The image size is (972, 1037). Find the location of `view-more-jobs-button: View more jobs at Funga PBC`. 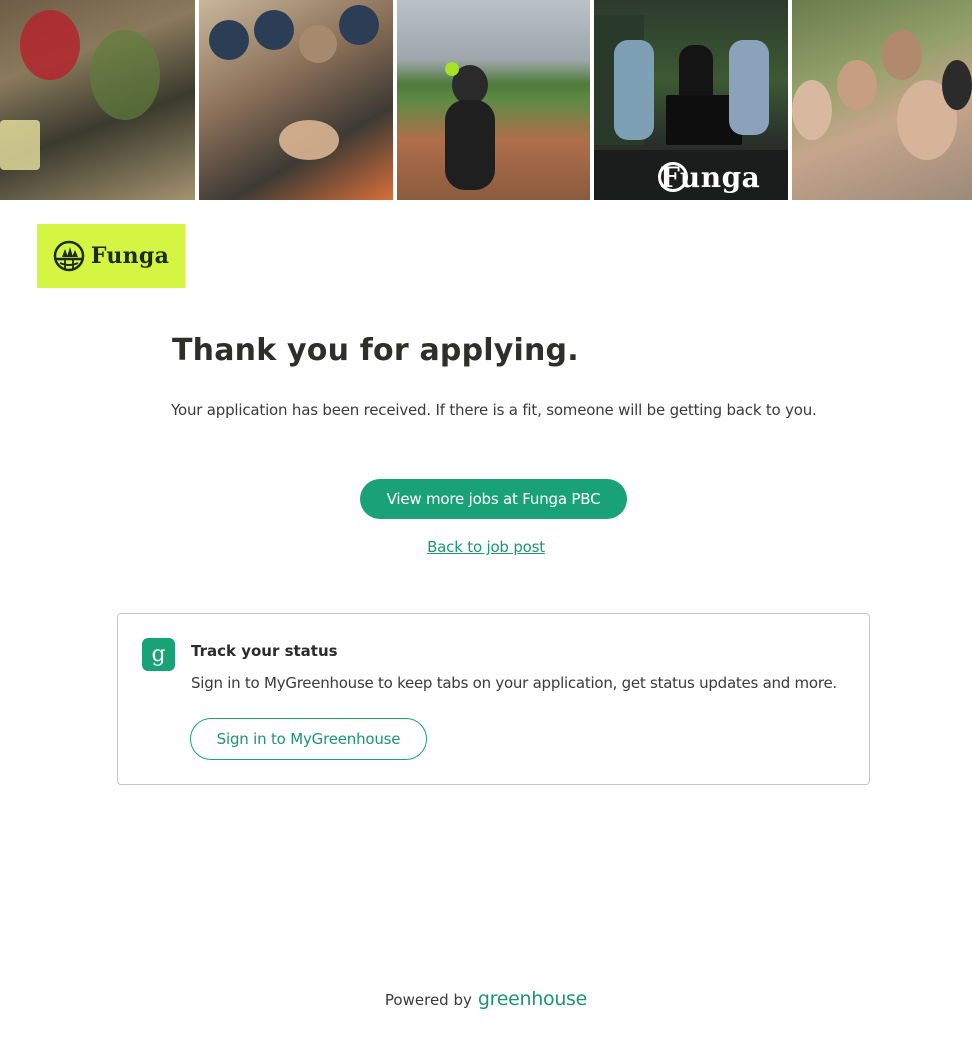

view-more-jobs-button: View more jobs at Funga PBC is located at coordinates (493, 499).